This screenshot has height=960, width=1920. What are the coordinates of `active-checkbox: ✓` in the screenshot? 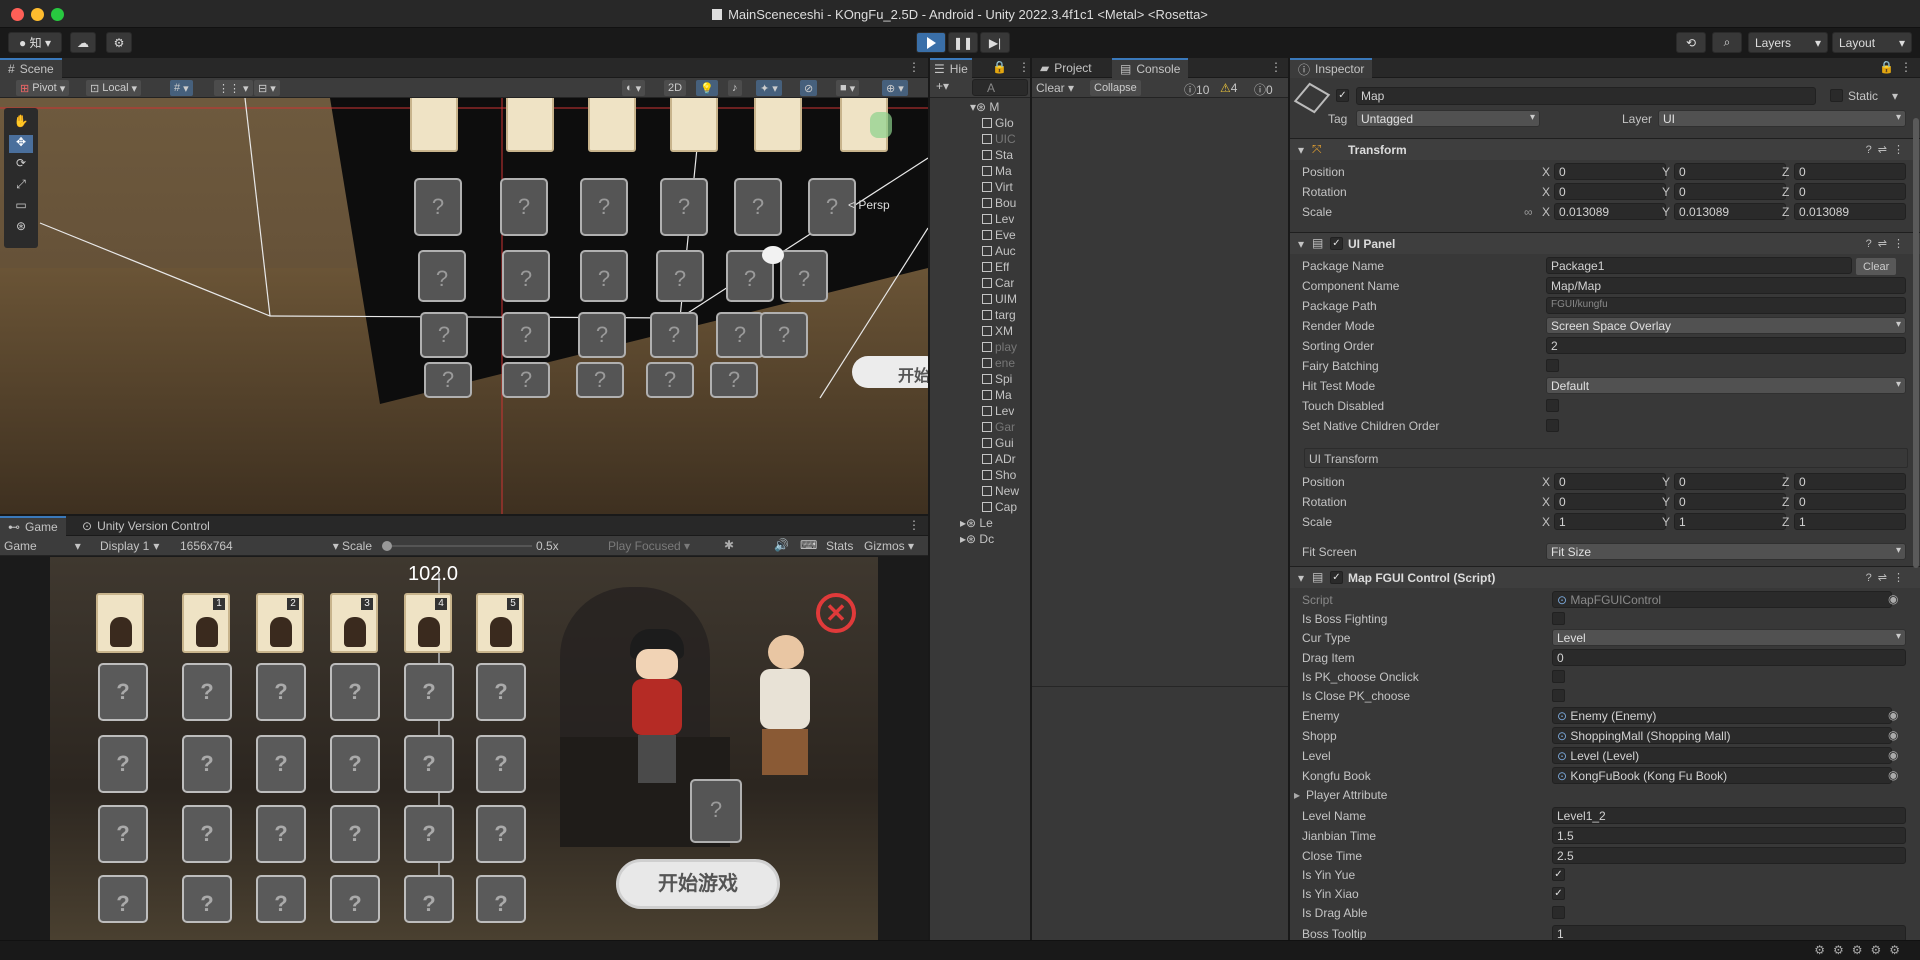 It's located at (1342, 95).